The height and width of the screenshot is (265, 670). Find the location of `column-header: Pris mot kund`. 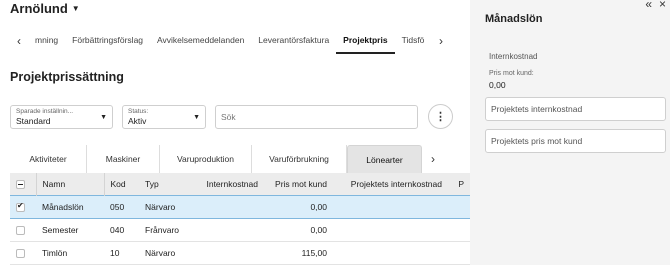

column-header: Pris mot kund is located at coordinates (298, 184).